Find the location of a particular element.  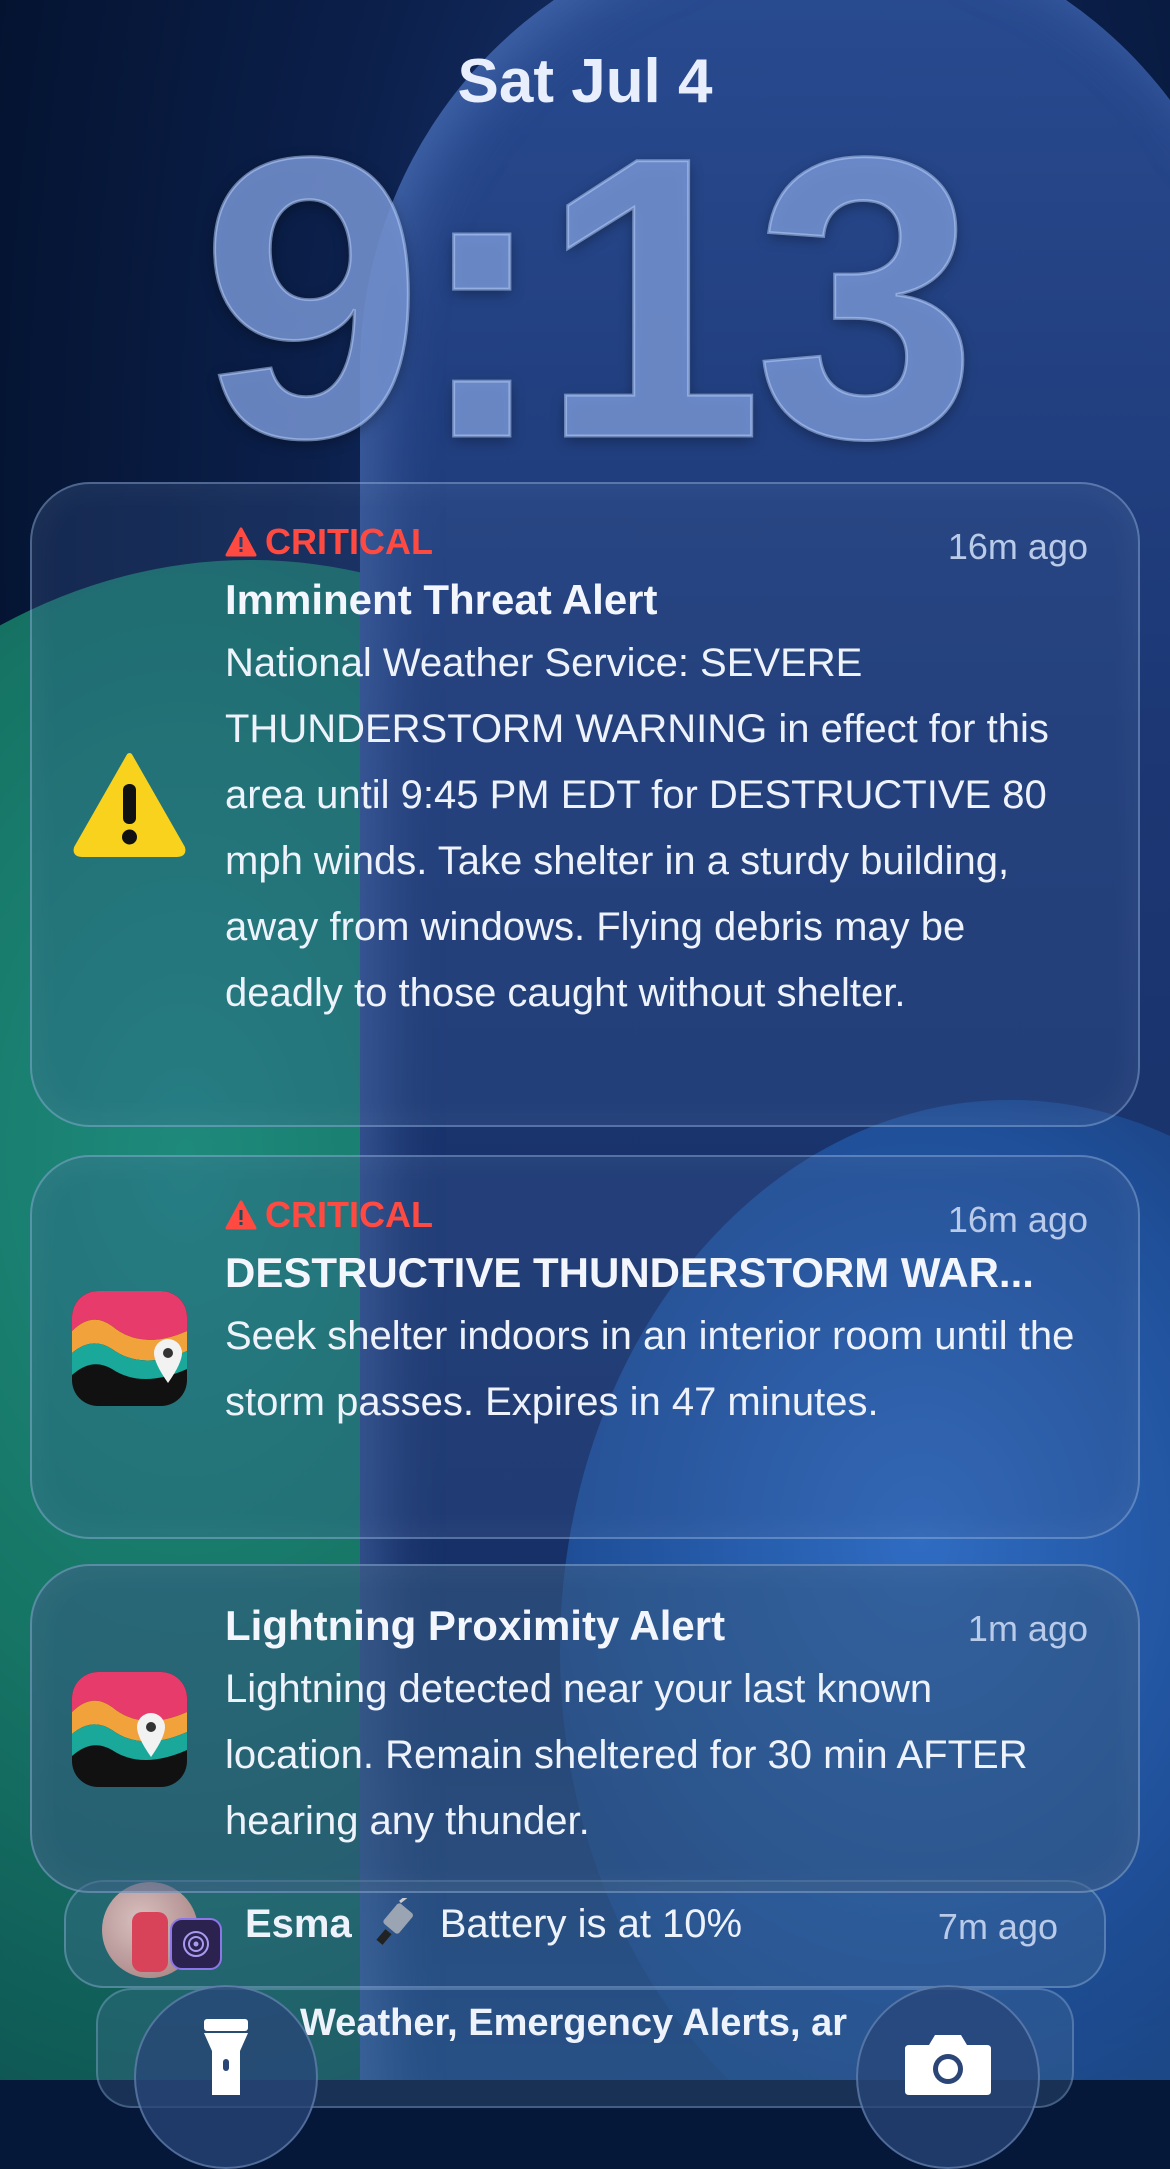

lockscreen-clock: 9:13 is located at coordinates (589, 297).